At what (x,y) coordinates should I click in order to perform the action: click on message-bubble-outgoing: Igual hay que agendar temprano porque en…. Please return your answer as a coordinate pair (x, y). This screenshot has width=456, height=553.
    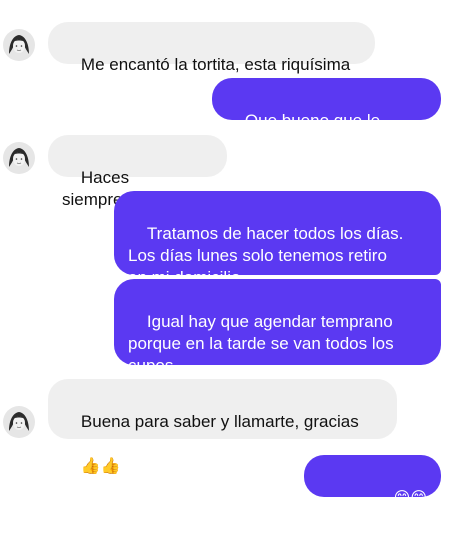
    Looking at the image, I should click on (277, 327).